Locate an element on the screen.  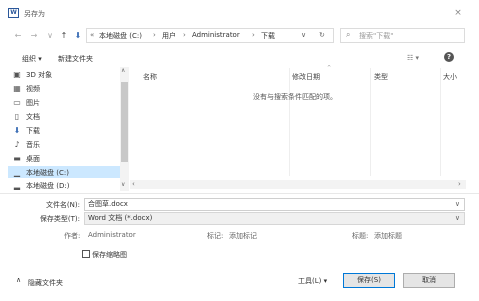
download-icon: ⬇ is located at coordinates (17, 130).